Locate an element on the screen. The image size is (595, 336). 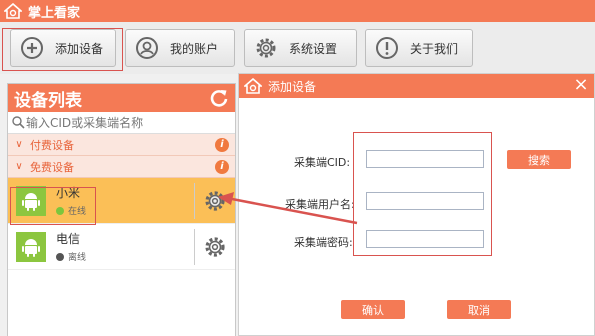
group-free-devices: ∨ 免费设备 i is located at coordinates (121, 167).